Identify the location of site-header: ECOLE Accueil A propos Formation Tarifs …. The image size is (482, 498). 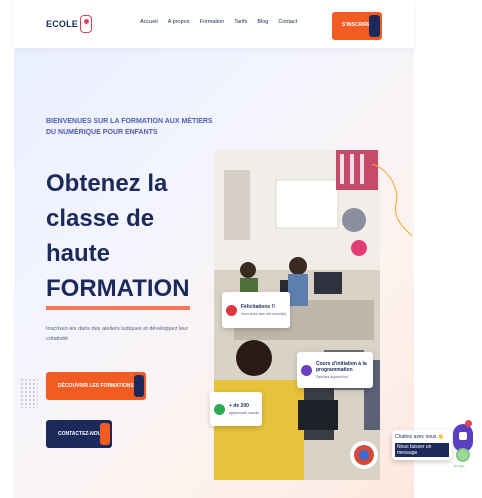
(214, 24).